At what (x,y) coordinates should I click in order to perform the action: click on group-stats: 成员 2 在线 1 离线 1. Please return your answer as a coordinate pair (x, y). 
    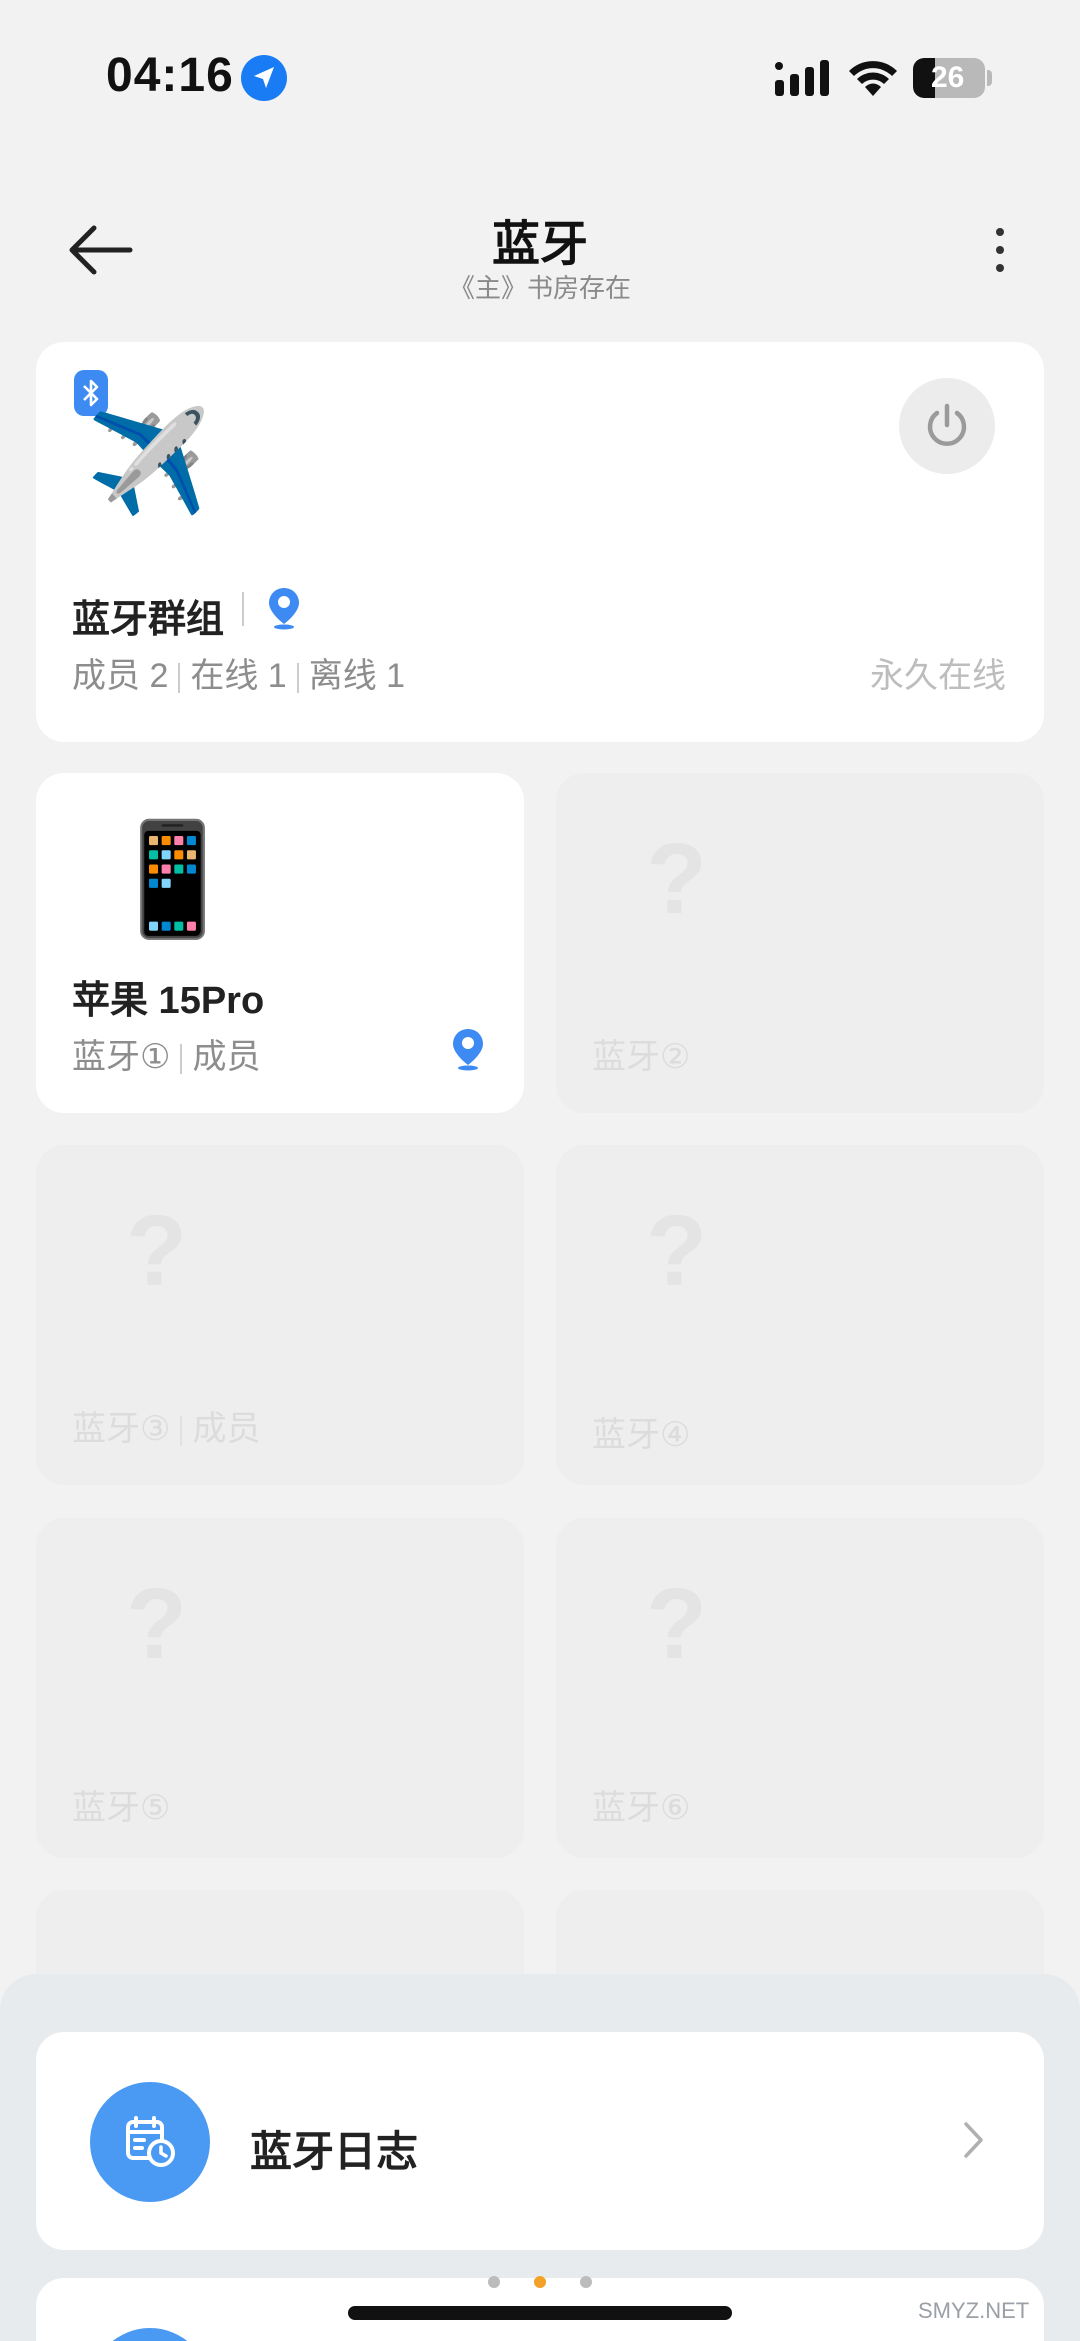
    Looking at the image, I should click on (238, 672).